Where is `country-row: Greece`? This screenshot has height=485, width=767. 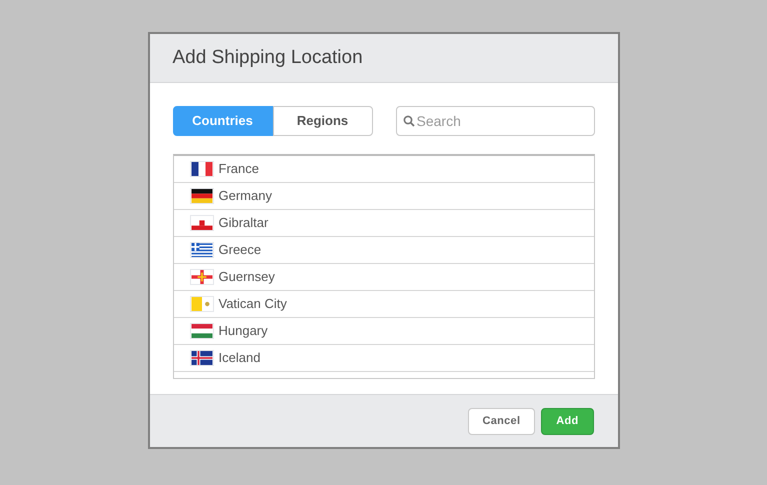
country-row: Greece is located at coordinates (384, 250).